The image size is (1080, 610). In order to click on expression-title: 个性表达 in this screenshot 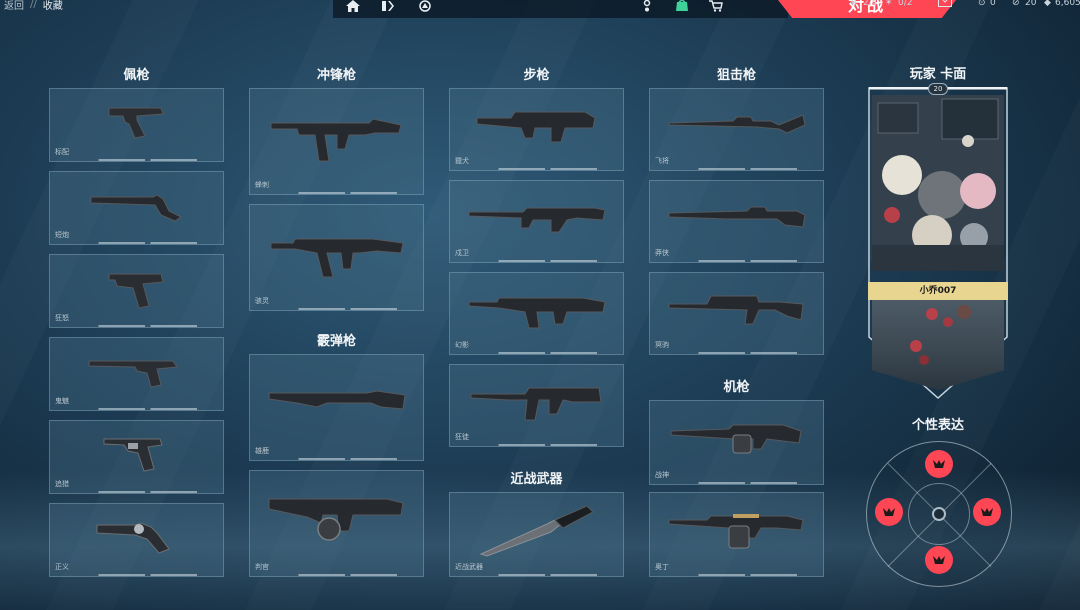, I will do `click(937, 425)`.